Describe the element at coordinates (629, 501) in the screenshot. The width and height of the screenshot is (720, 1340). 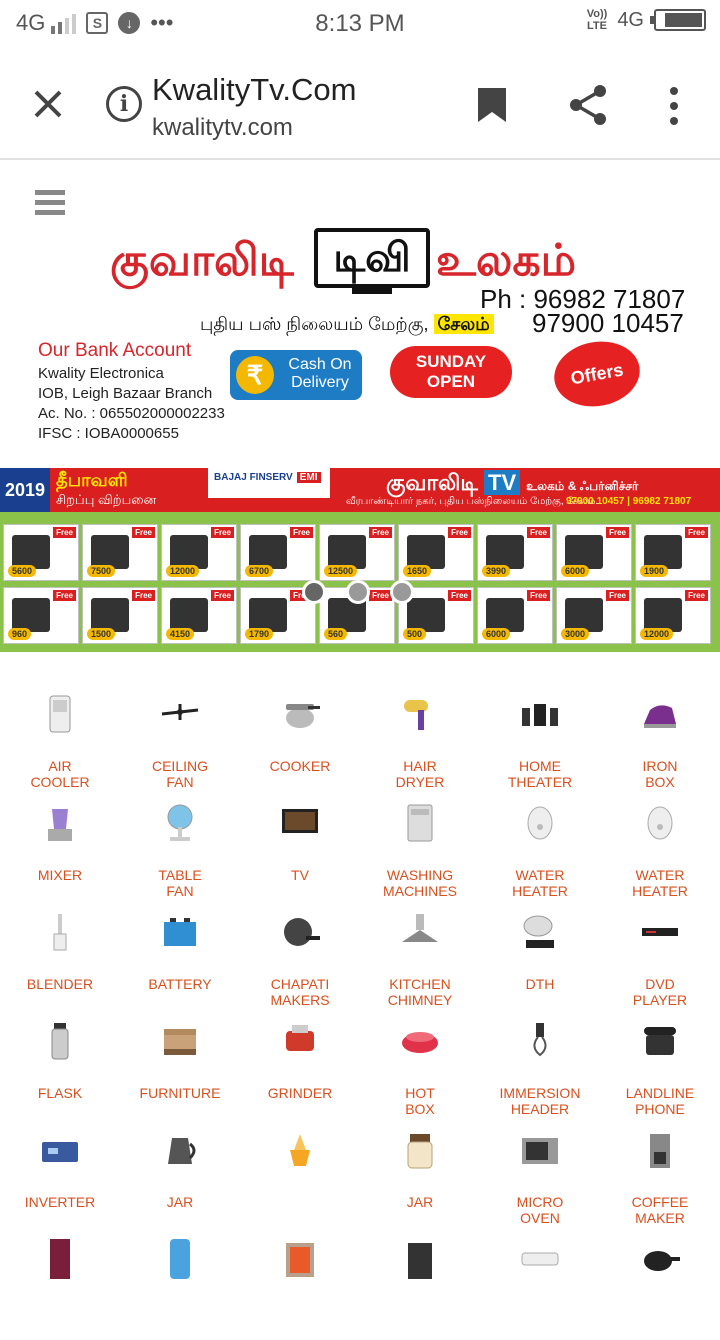
I see `offer-phones: 97900 10457 | 96982 71807` at that location.